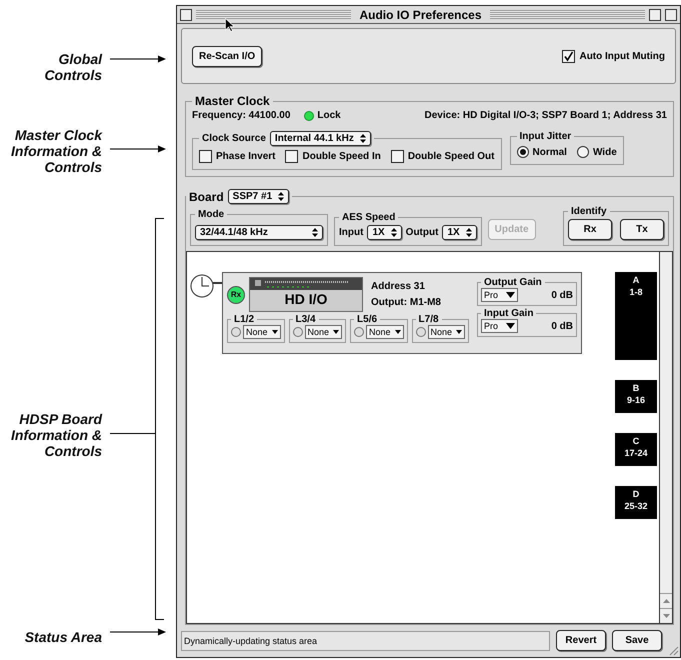  Describe the element at coordinates (637, 640) in the screenshot. I see `dialog-button: Save` at that location.